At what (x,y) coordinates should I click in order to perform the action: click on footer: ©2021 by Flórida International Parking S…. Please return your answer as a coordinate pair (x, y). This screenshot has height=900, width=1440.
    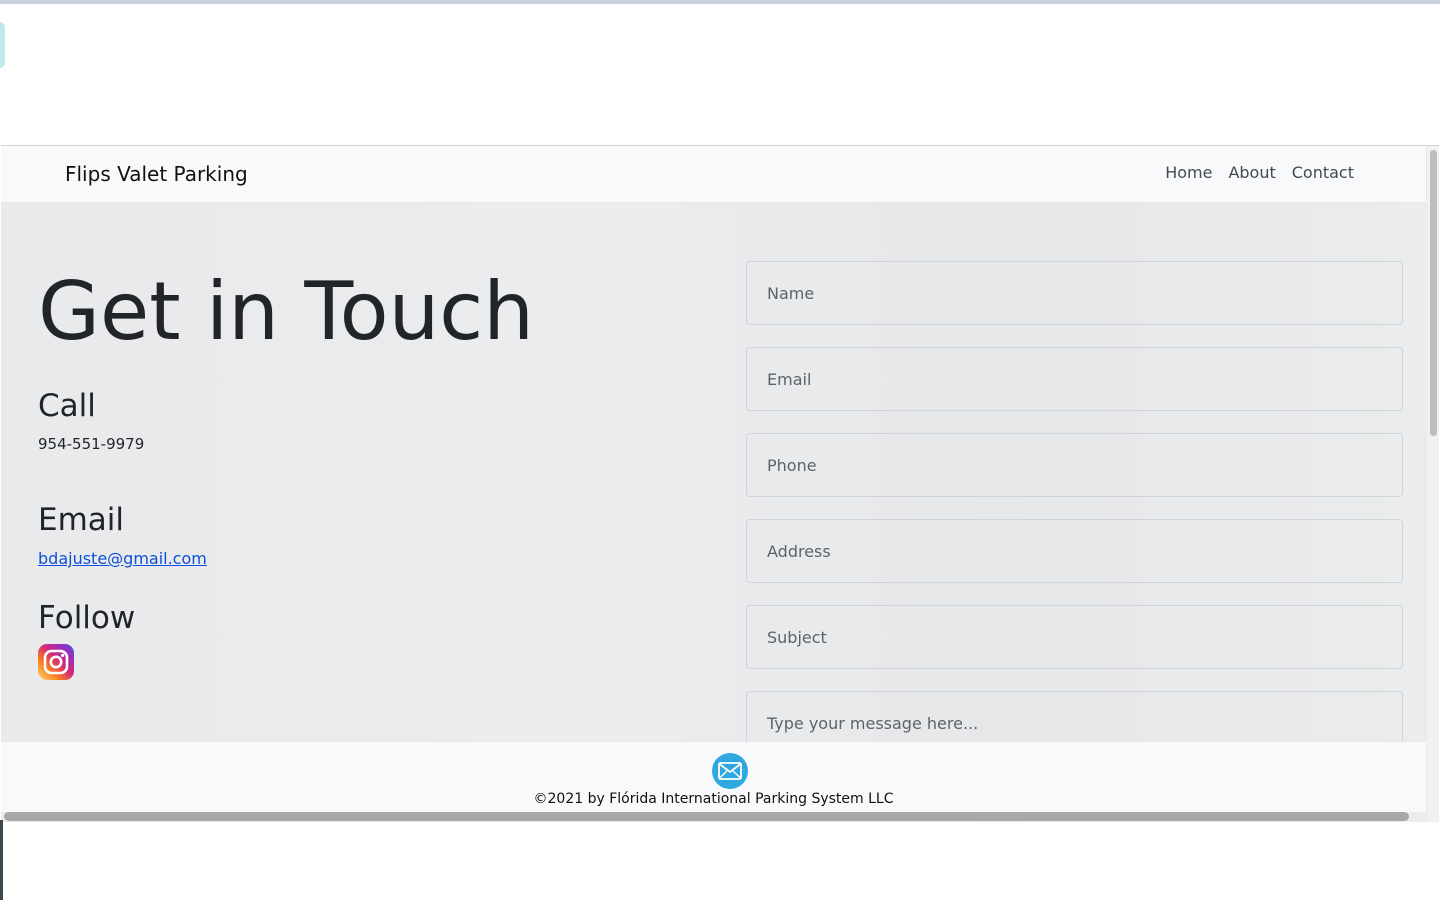
    Looking at the image, I should click on (713, 777).